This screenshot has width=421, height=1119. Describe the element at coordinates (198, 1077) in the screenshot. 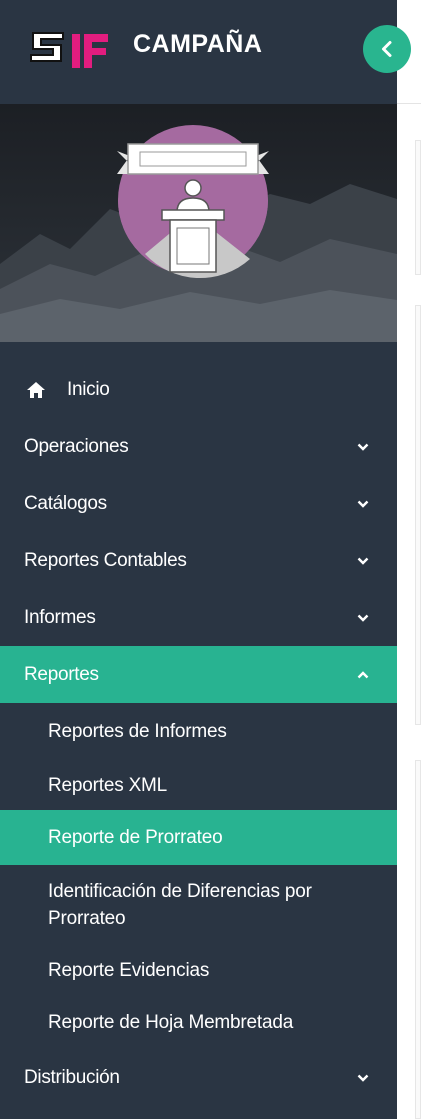

I see `menu-item-distribucion: Distribución` at that location.